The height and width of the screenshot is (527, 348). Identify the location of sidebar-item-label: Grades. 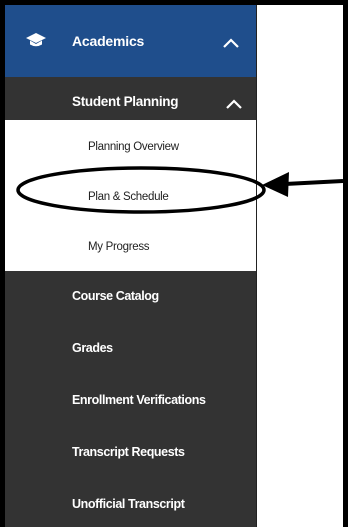
(92, 348).